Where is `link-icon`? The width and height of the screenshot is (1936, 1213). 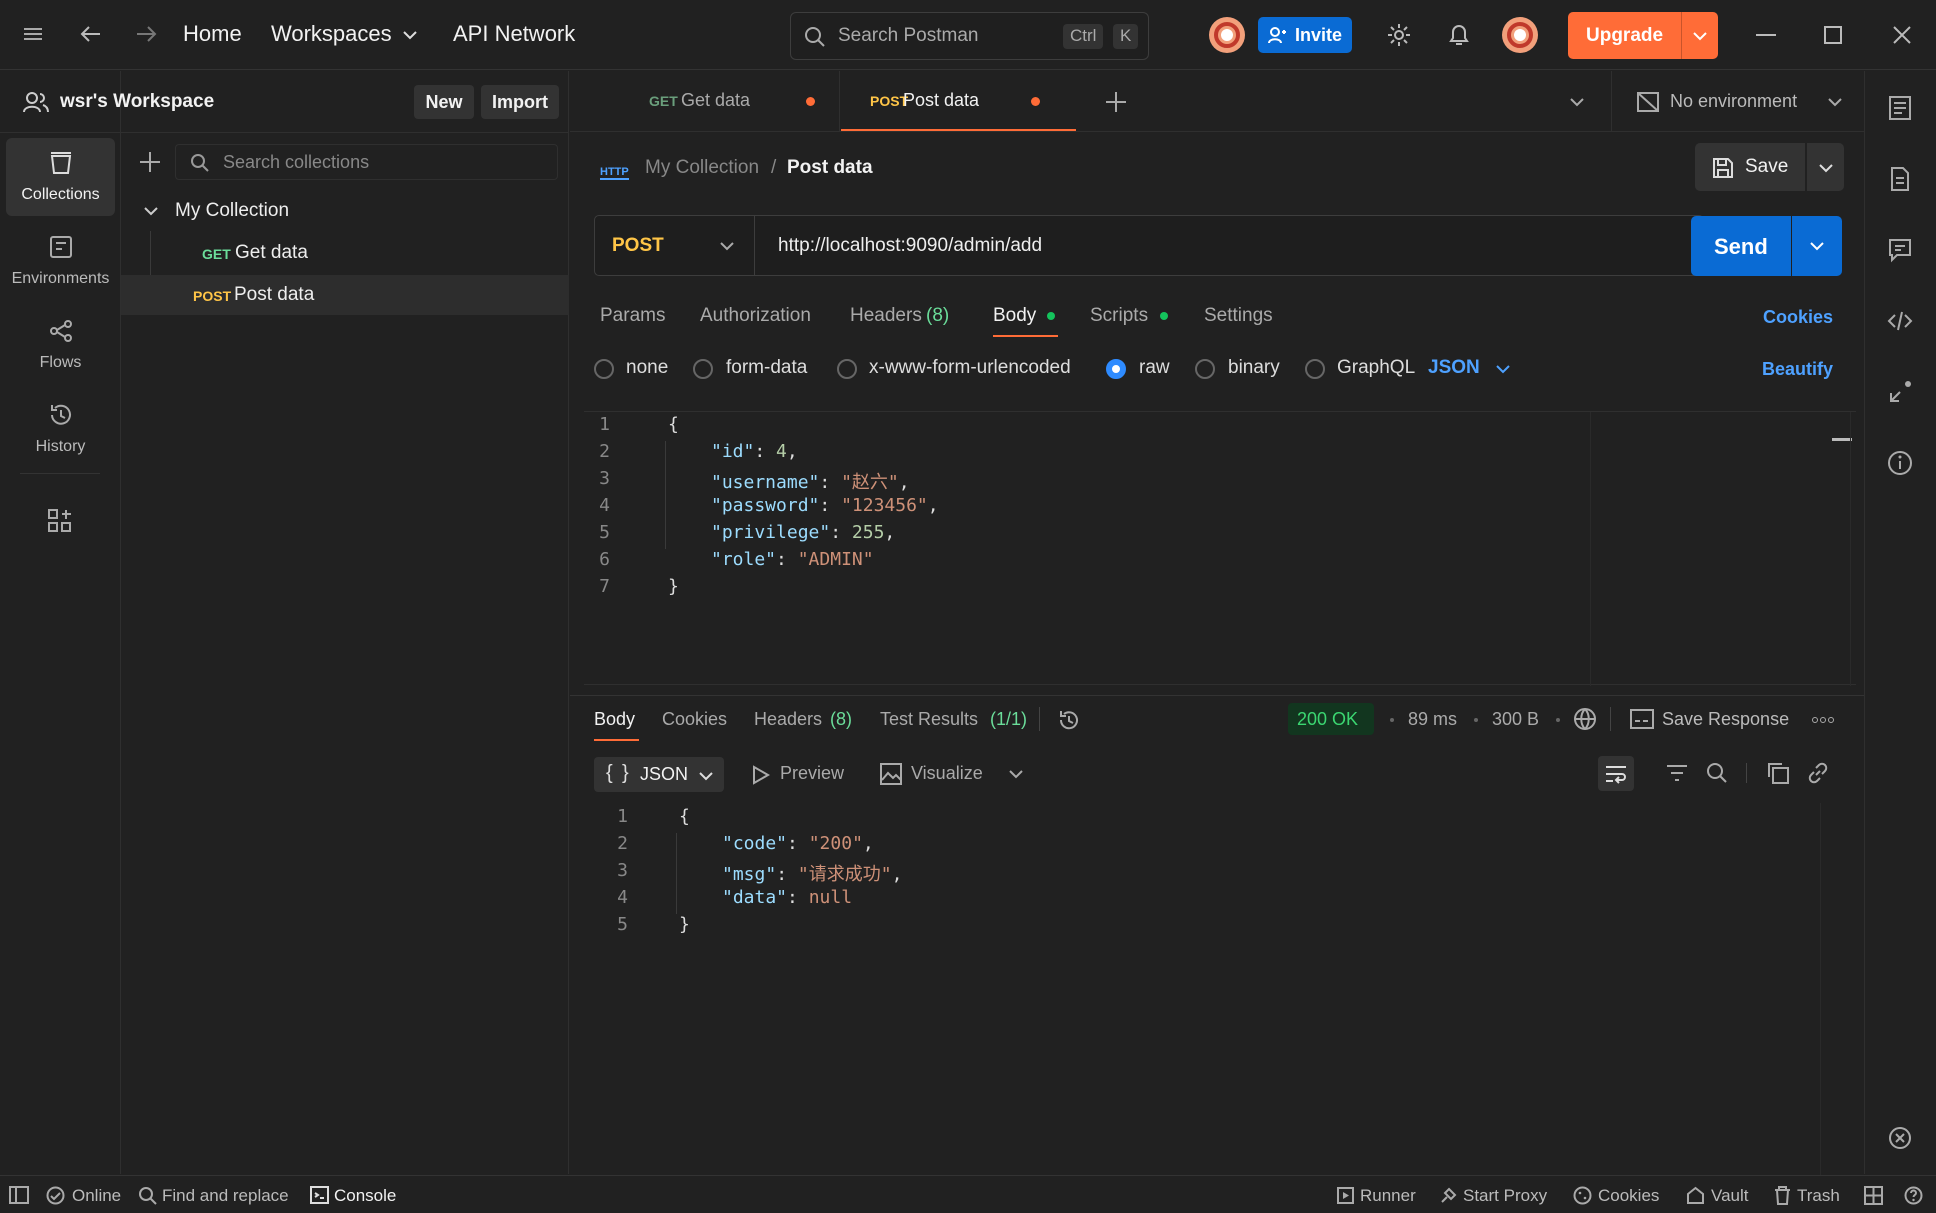 link-icon is located at coordinates (1818, 773).